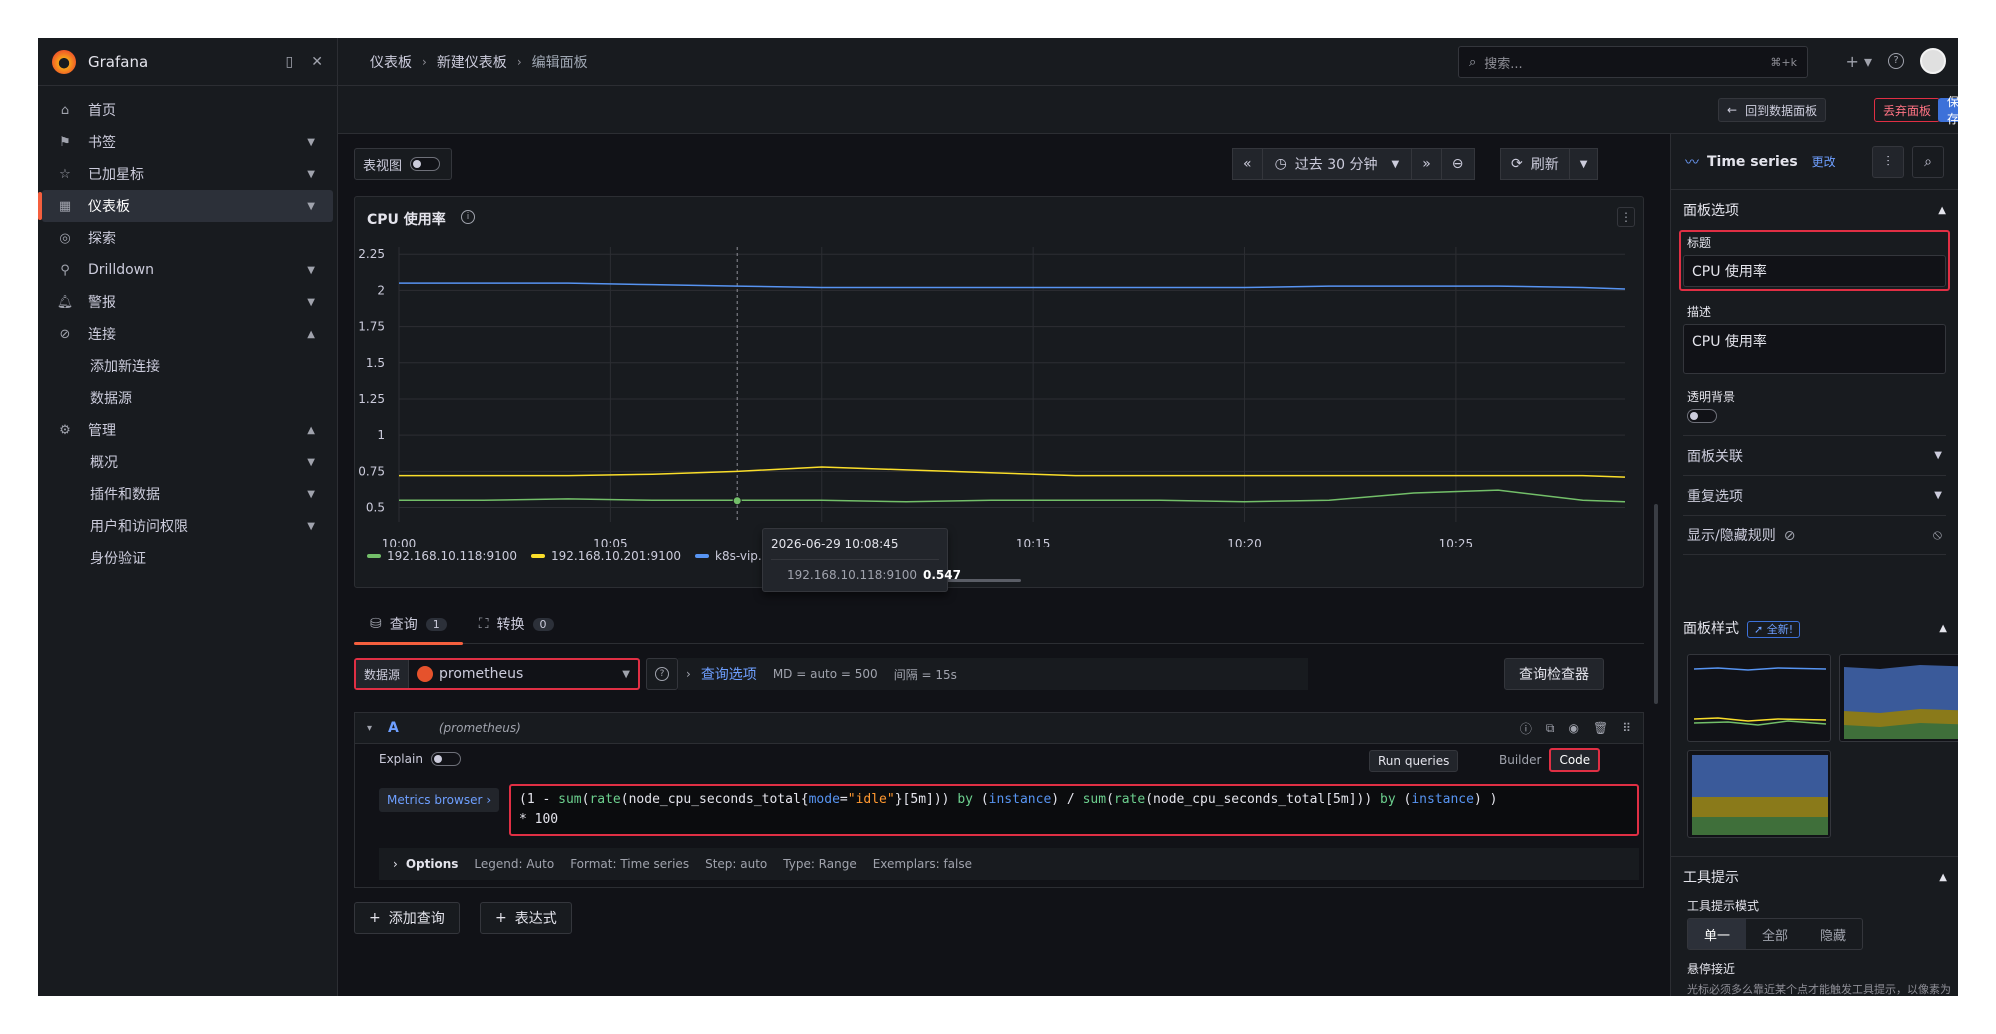 This screenshot has height=1034, width=1996. What do you see at coordinates (1414, 761) in the screenshot?
I see `run-queries-button: Run queries` at bounding box center [1414, 761].